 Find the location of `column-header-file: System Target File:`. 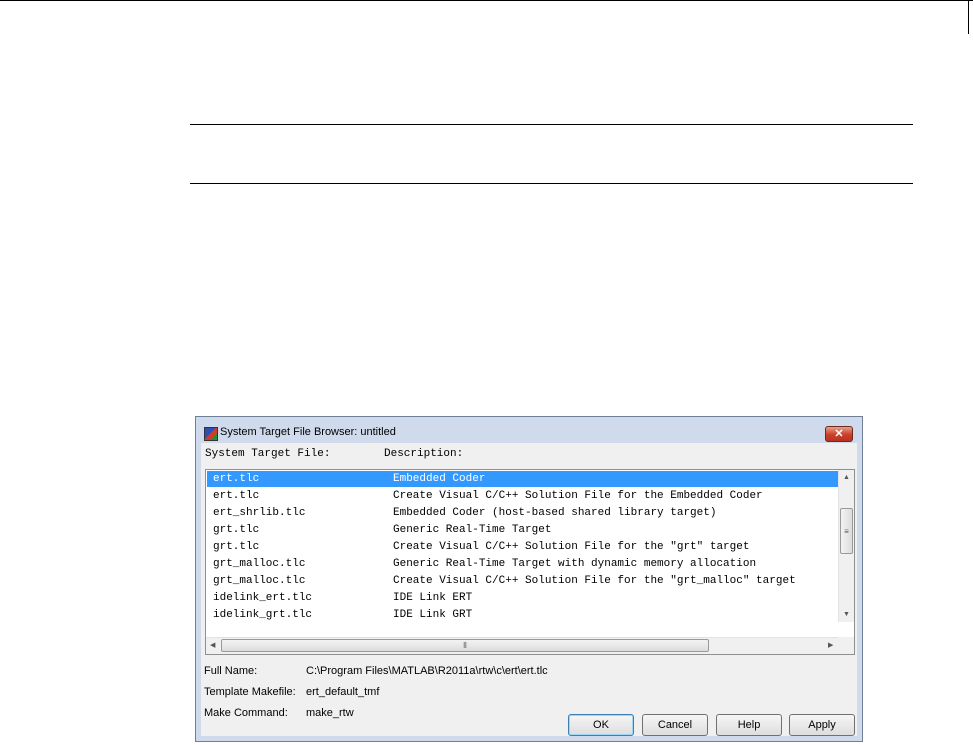

column-header-file: System Target File: is located at coordinates (268, 454).